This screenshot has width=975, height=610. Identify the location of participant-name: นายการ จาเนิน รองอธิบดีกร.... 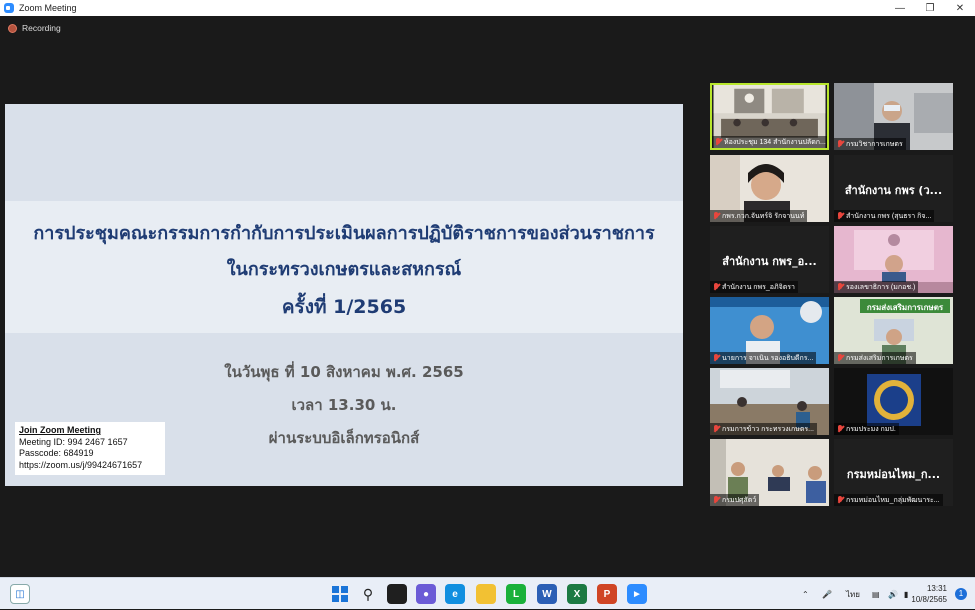
(768, 358).